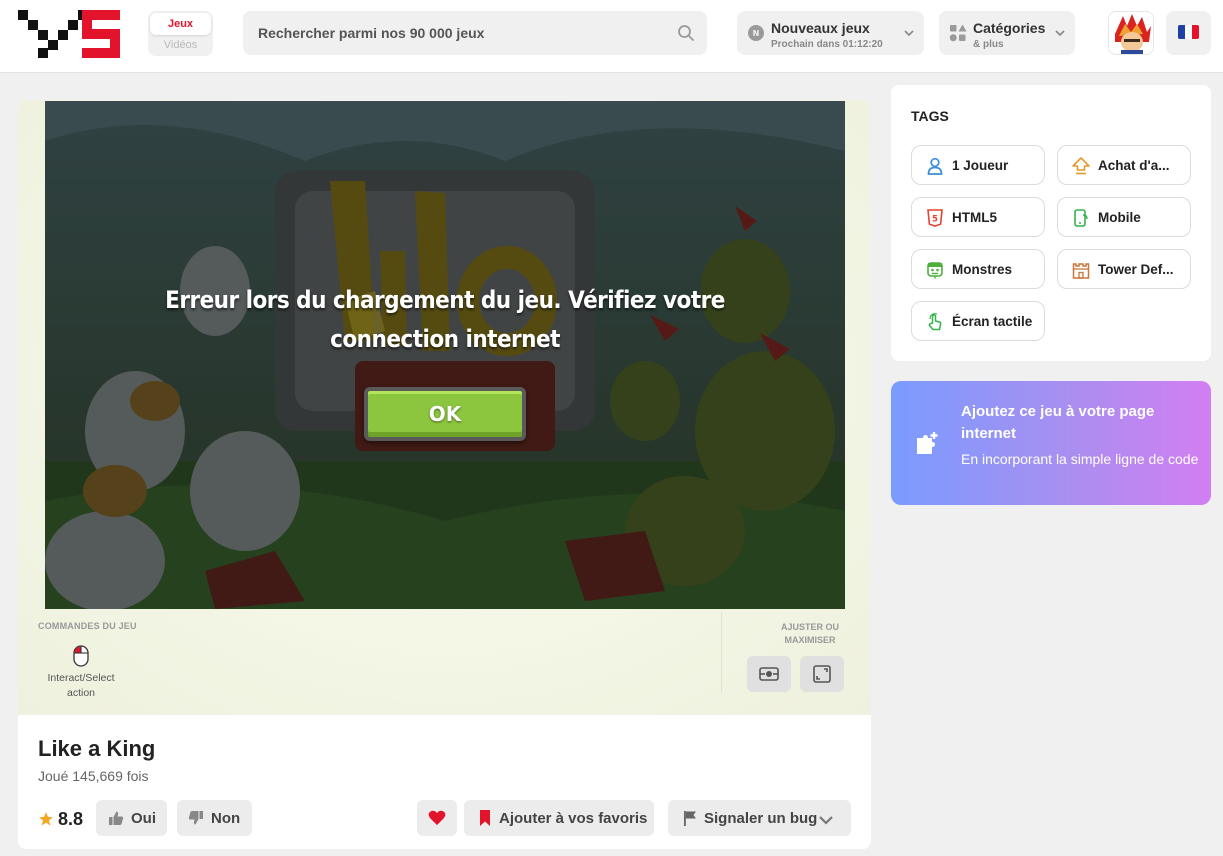  I want to click on flag-icon, so click(690, 818).